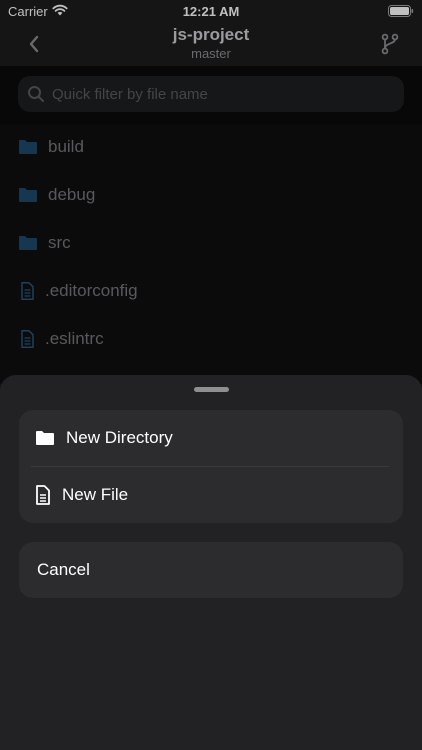 The height and width of the screenshot is (750, 422). What do you see at coordinates (130, 94) in the screenshot?
I see `search-placeholder: Quick filter by file name` at bounding box center [130, 94].